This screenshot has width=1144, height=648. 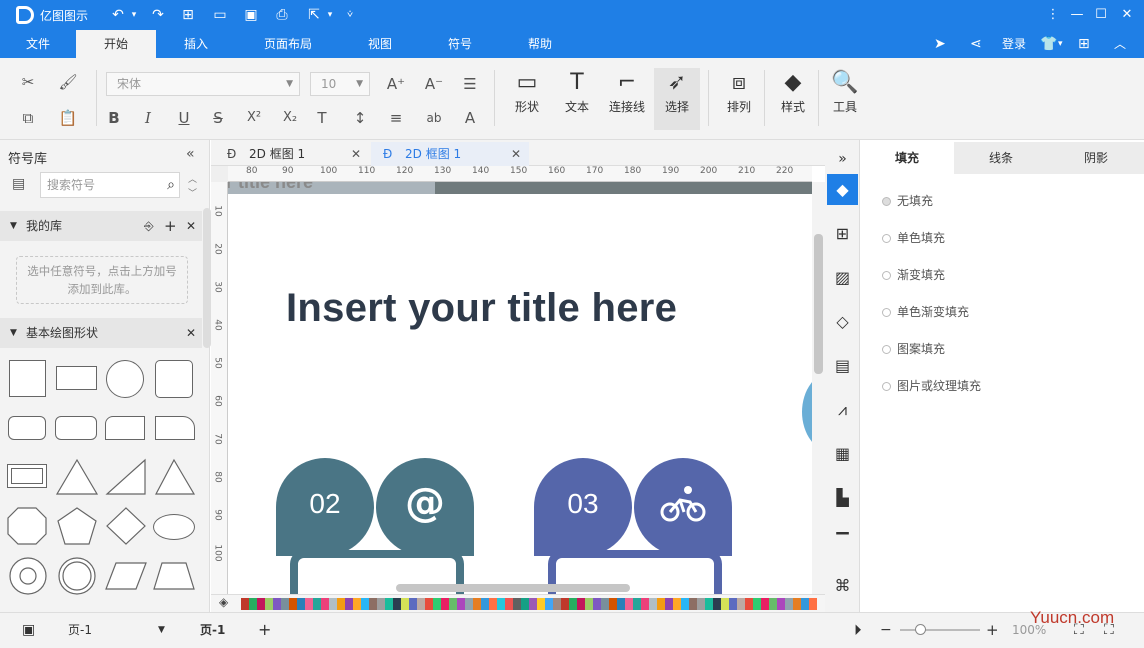 What do you see at coordinates (1127, 15) in the screenshot?
I see `close-button: ✕` at bounding box center [1127, 15].